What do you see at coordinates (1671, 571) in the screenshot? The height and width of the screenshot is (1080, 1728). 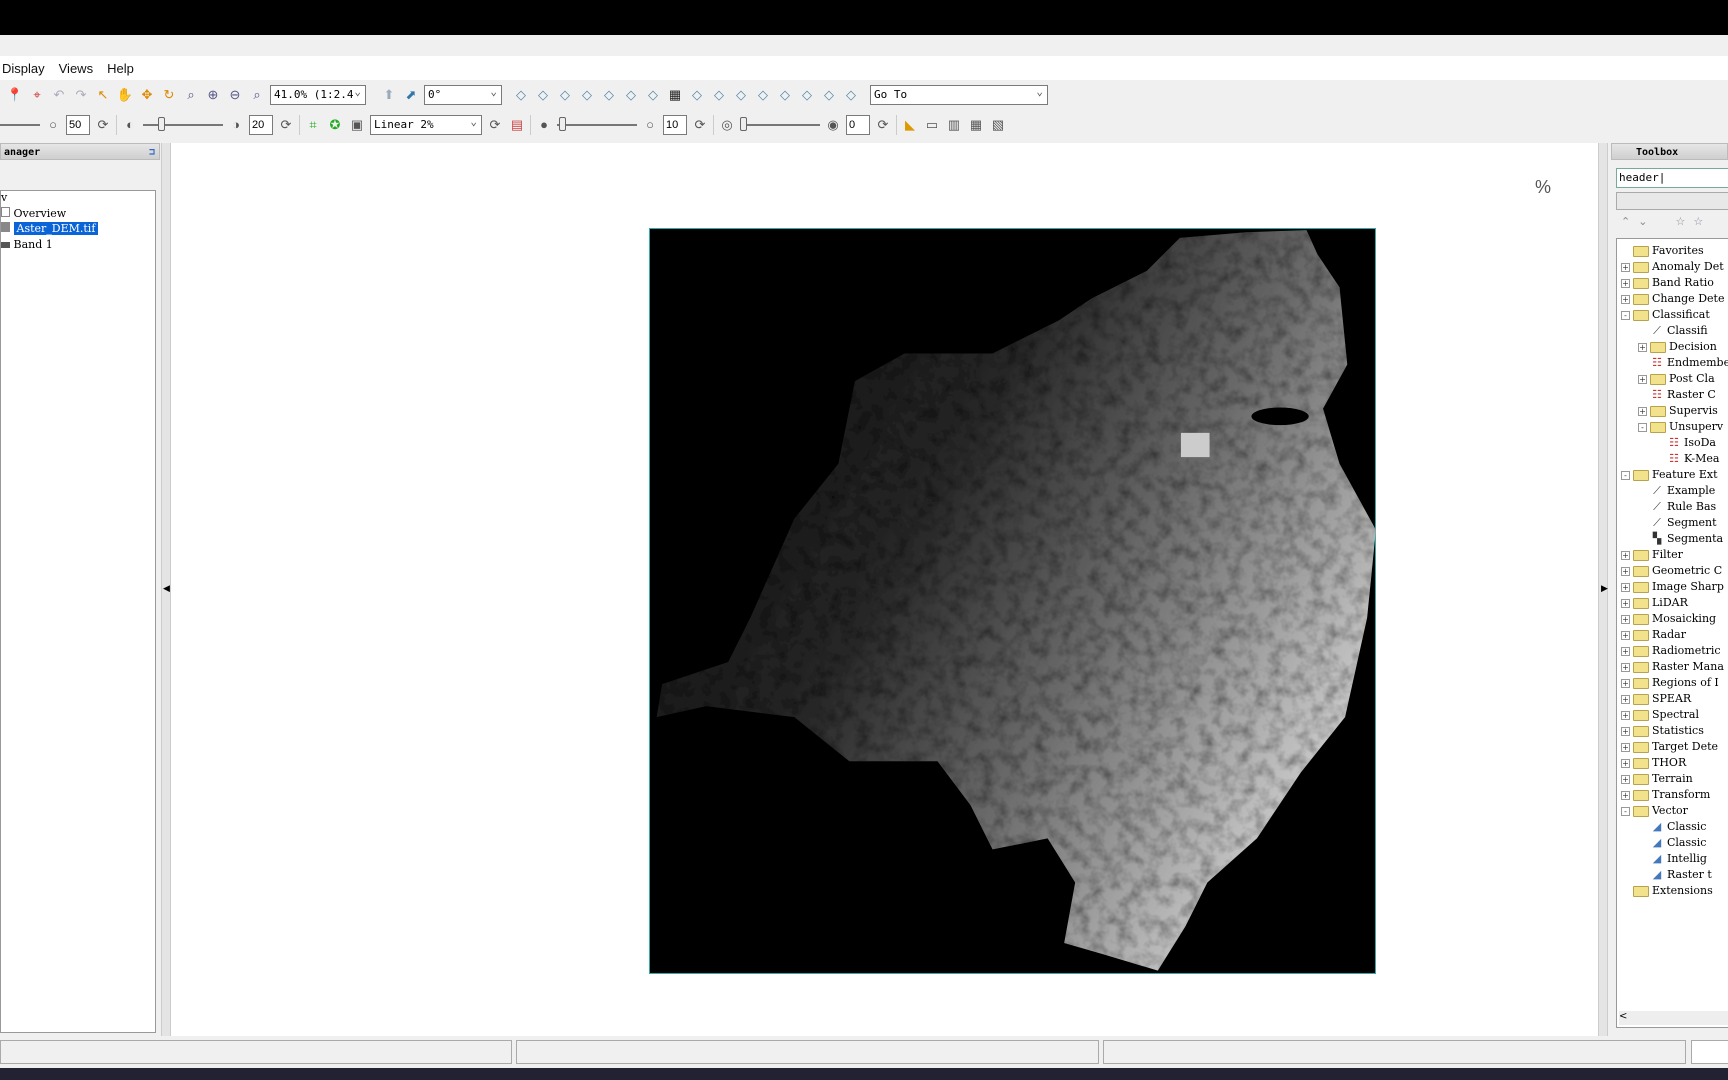 I see `toolbox-item: + Geometric C` at bounding box center [1671, 571].